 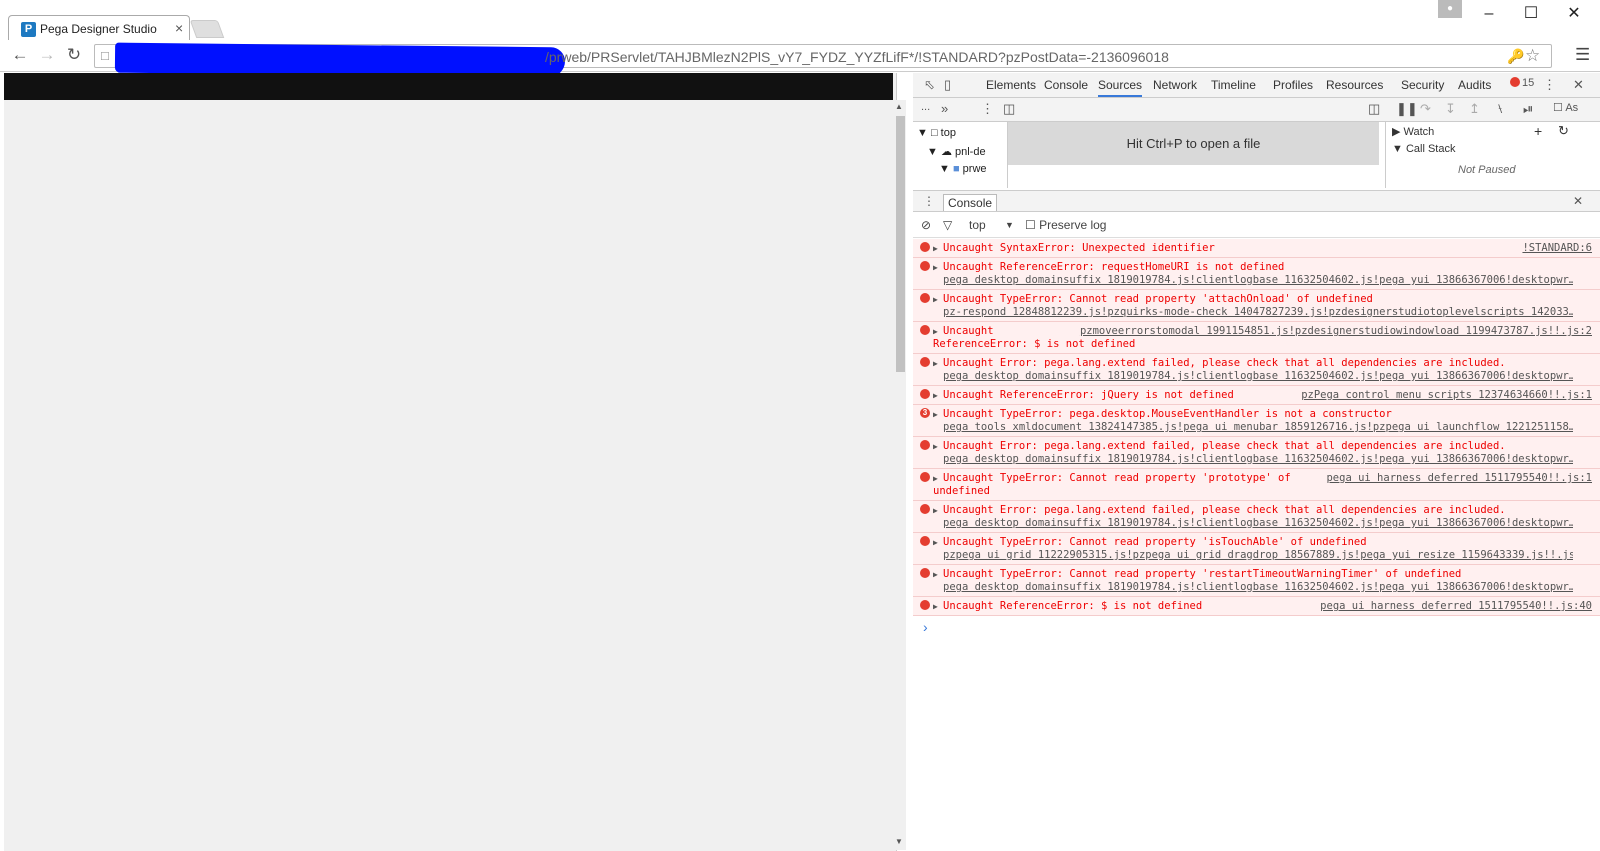 I want to click on scroll-up-arrow-icon: ▲, so click(x=899, y=106).